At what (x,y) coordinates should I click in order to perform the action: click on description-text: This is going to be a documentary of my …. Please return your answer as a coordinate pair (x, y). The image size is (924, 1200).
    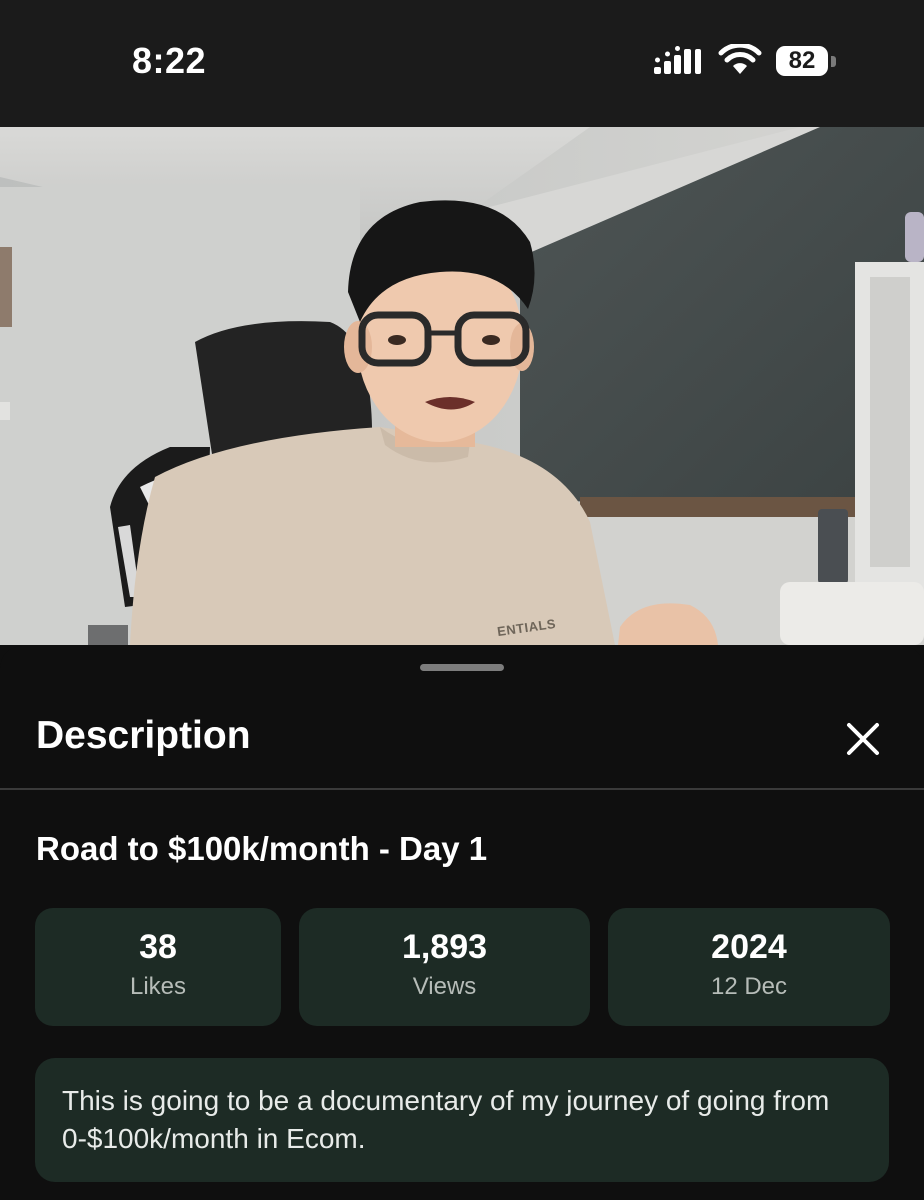
    Looking at the image, I should click on (446, 1119).